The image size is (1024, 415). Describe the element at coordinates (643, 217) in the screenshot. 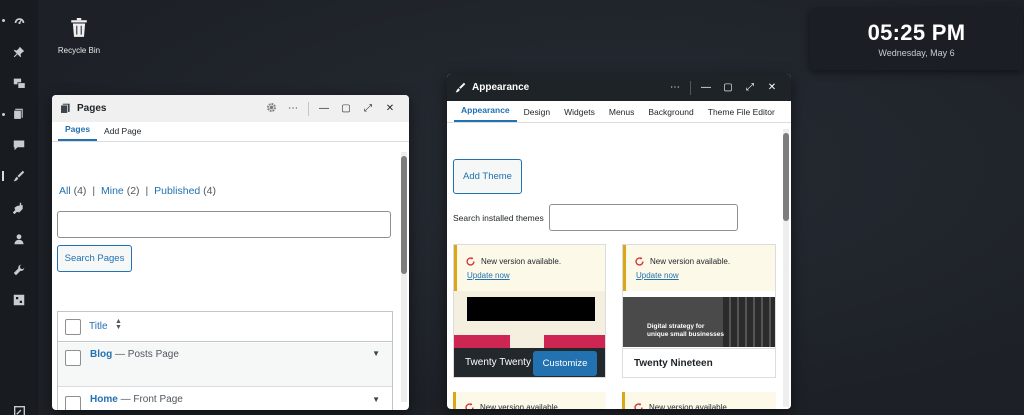

I see `search-themes-input` at that location.